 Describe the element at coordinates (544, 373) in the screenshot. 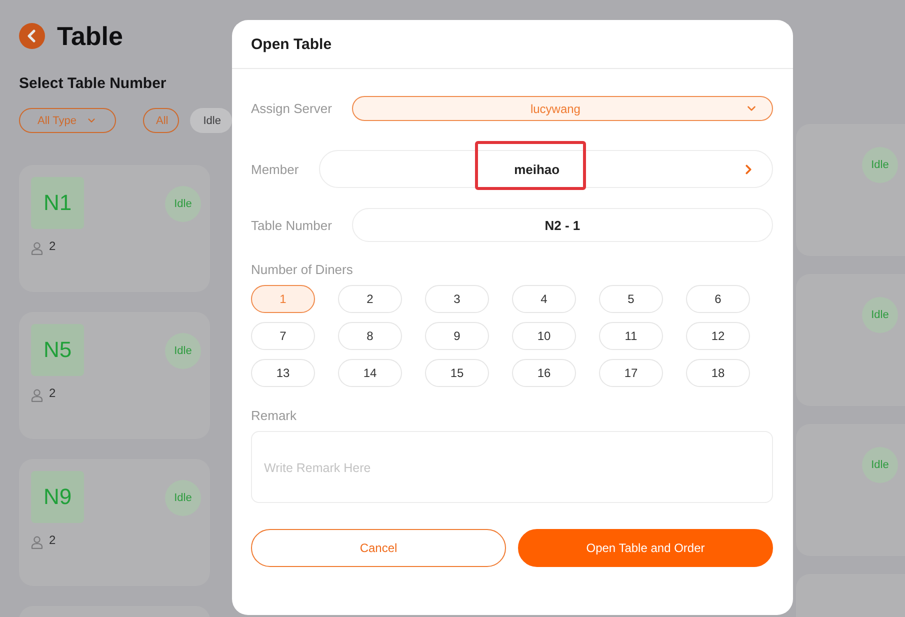

I see `diner-count-option: 16` at that location.